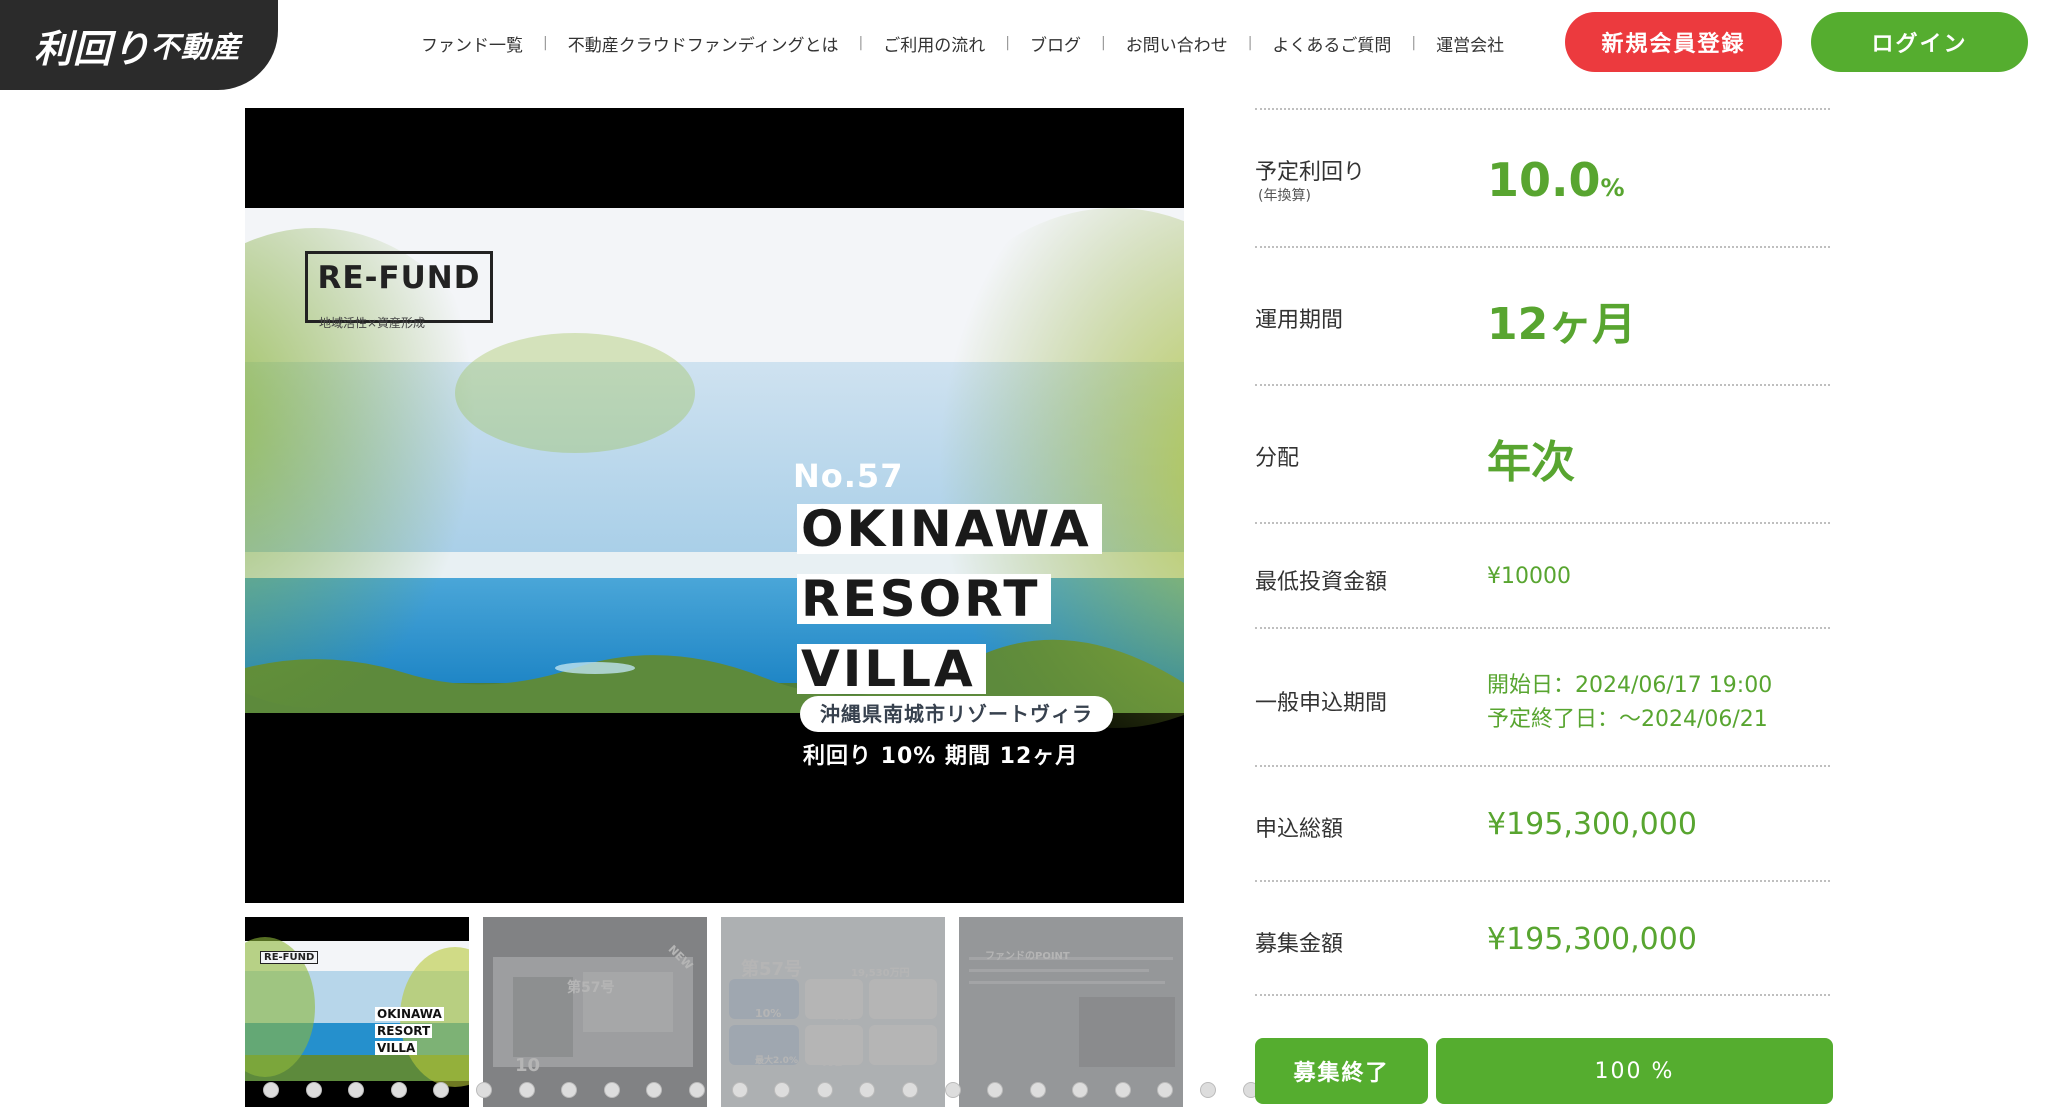  What do you see at coordinates (768, 1013) in the screenshot?
I see `thumbnail-3-yield: 10%` at bounding box center [768, 1013].